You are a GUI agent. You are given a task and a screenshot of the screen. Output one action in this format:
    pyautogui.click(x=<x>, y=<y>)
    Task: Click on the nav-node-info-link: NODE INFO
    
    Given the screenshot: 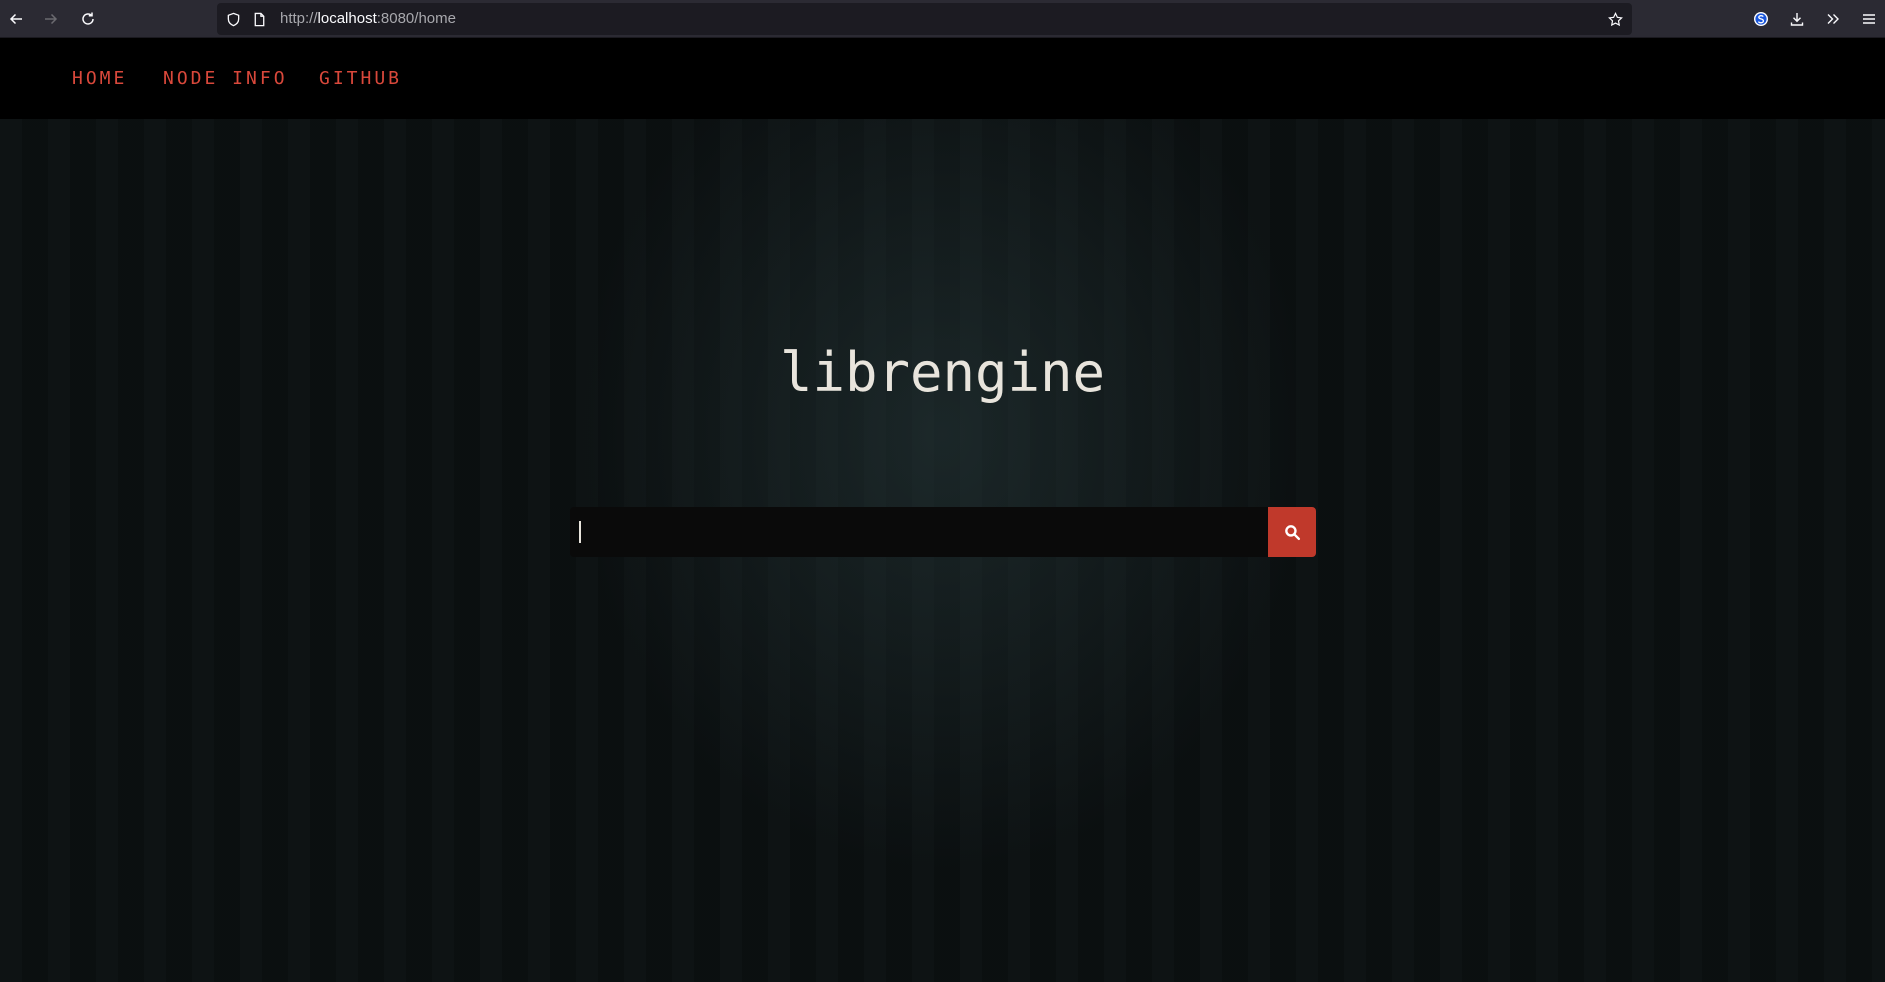 What is the action you would take?
    pyautogui.click(x=225, y=78)
    